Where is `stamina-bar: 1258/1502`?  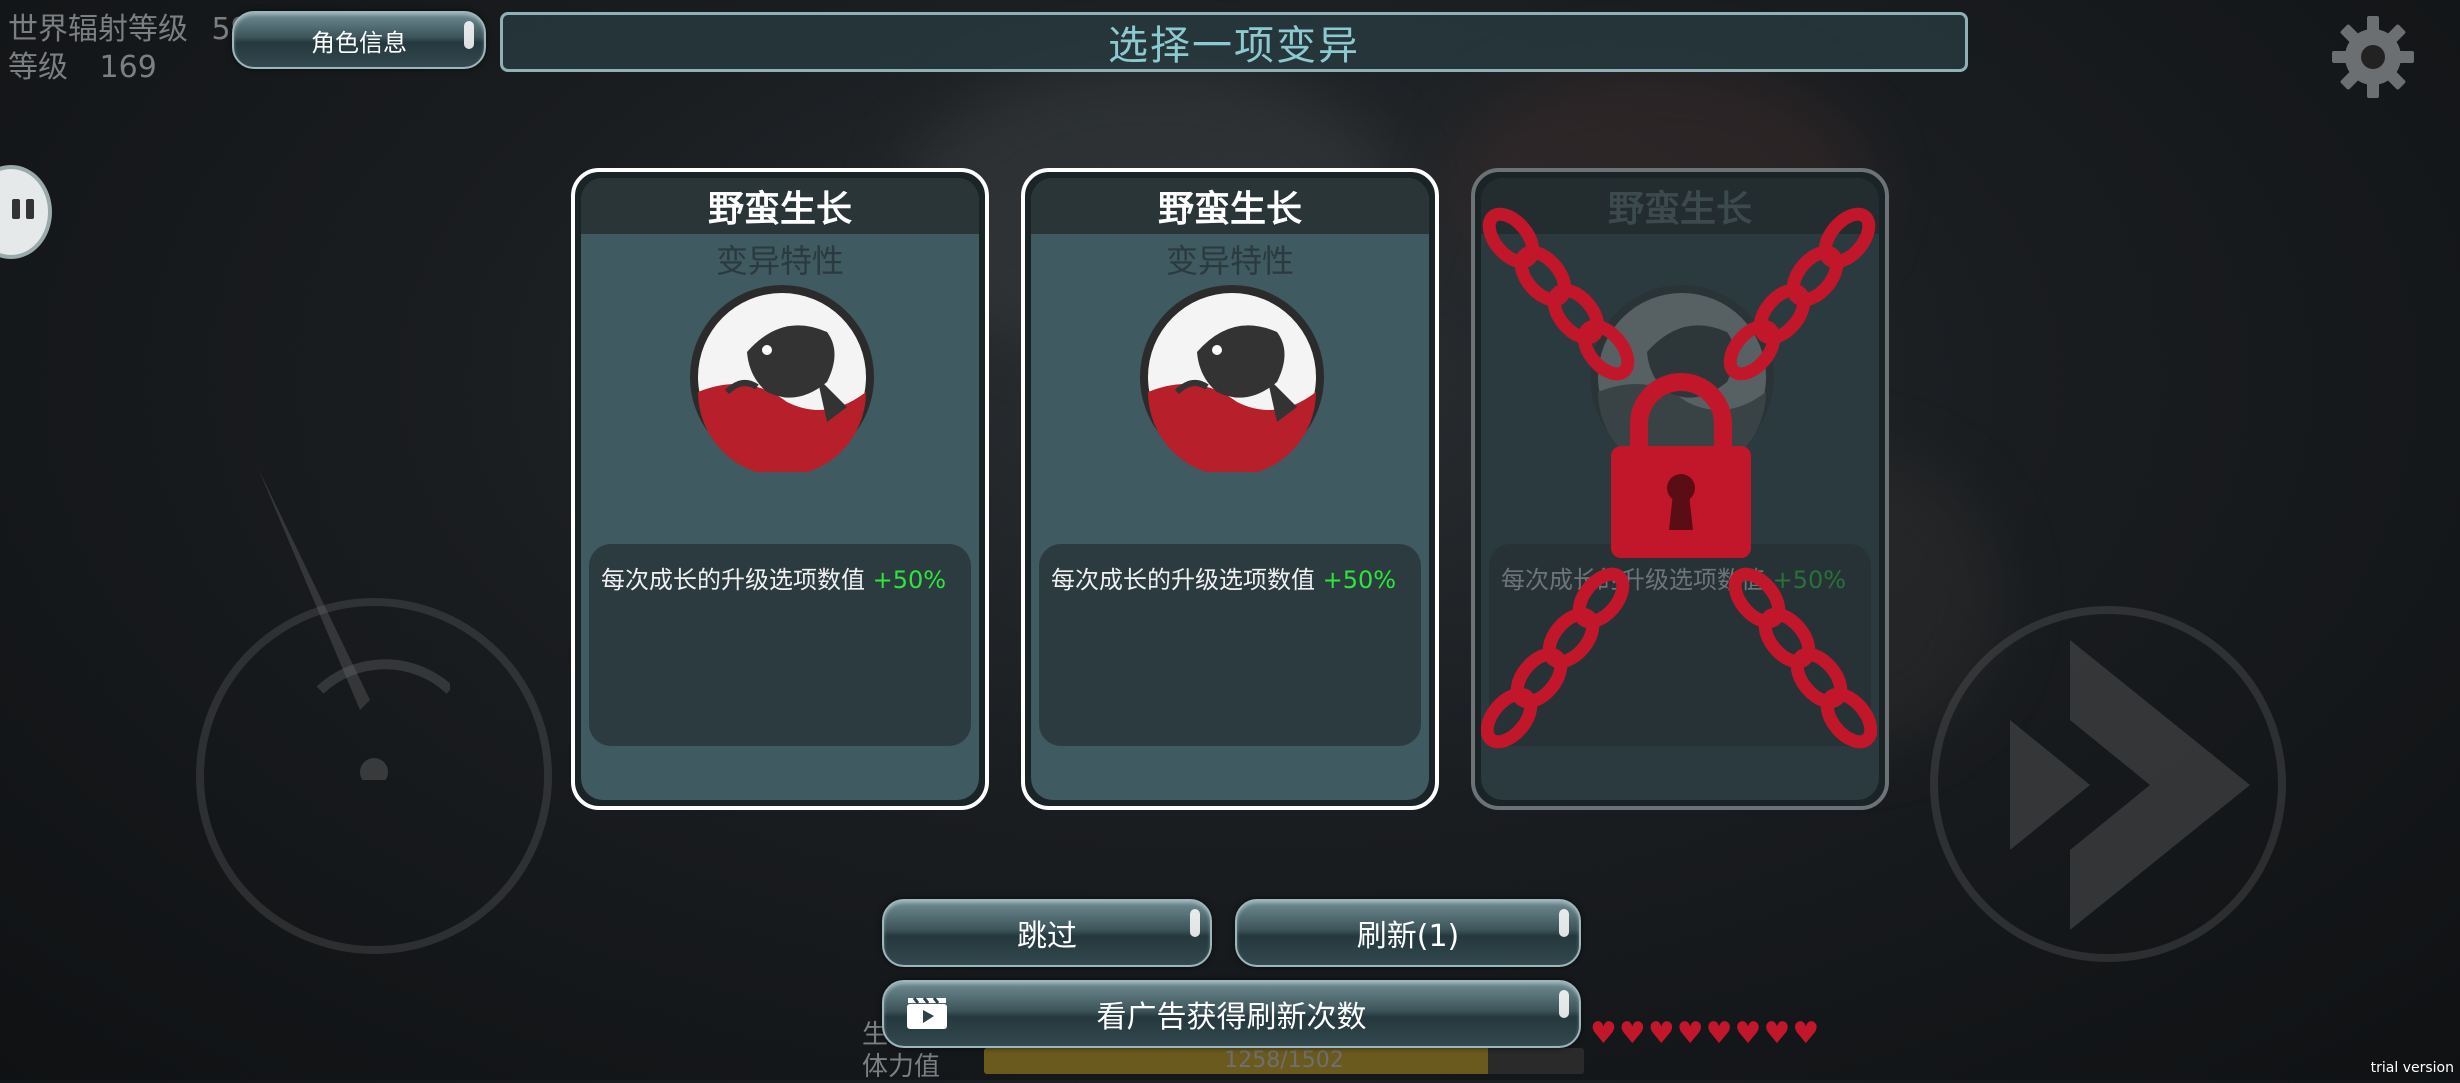
stamina-bar: 1258/1502 is located at coordinates (1284, 1061).